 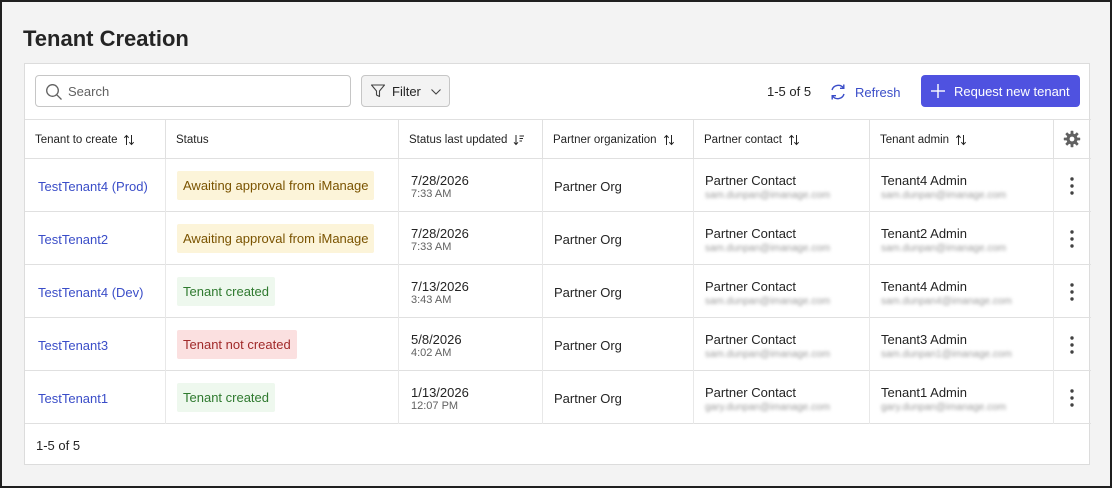 I want to click on column-header-status-last-updated: Status last updated, so click(x=470, y=139).